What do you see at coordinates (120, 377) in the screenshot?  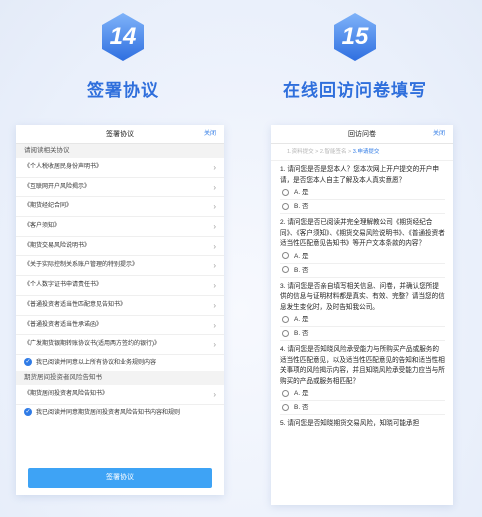 I see `section-header: 期货居间投资者风险告知书` at bounding box center [120, 377].